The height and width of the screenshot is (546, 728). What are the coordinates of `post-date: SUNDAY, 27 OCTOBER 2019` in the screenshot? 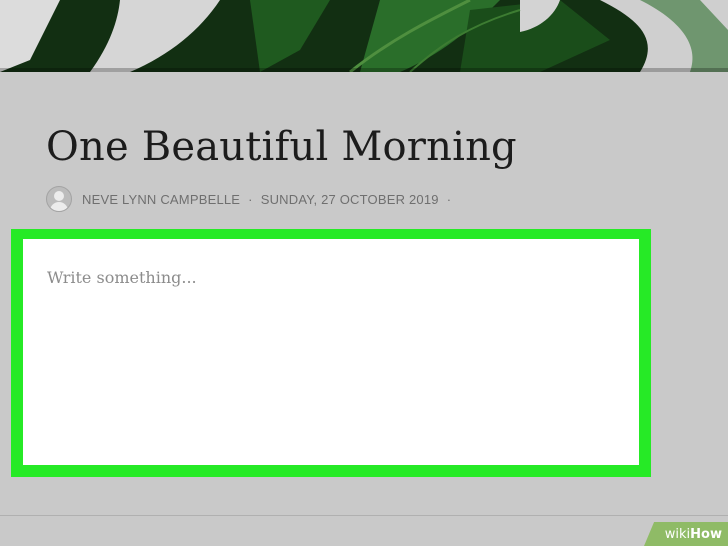 It's located at (349, 199).